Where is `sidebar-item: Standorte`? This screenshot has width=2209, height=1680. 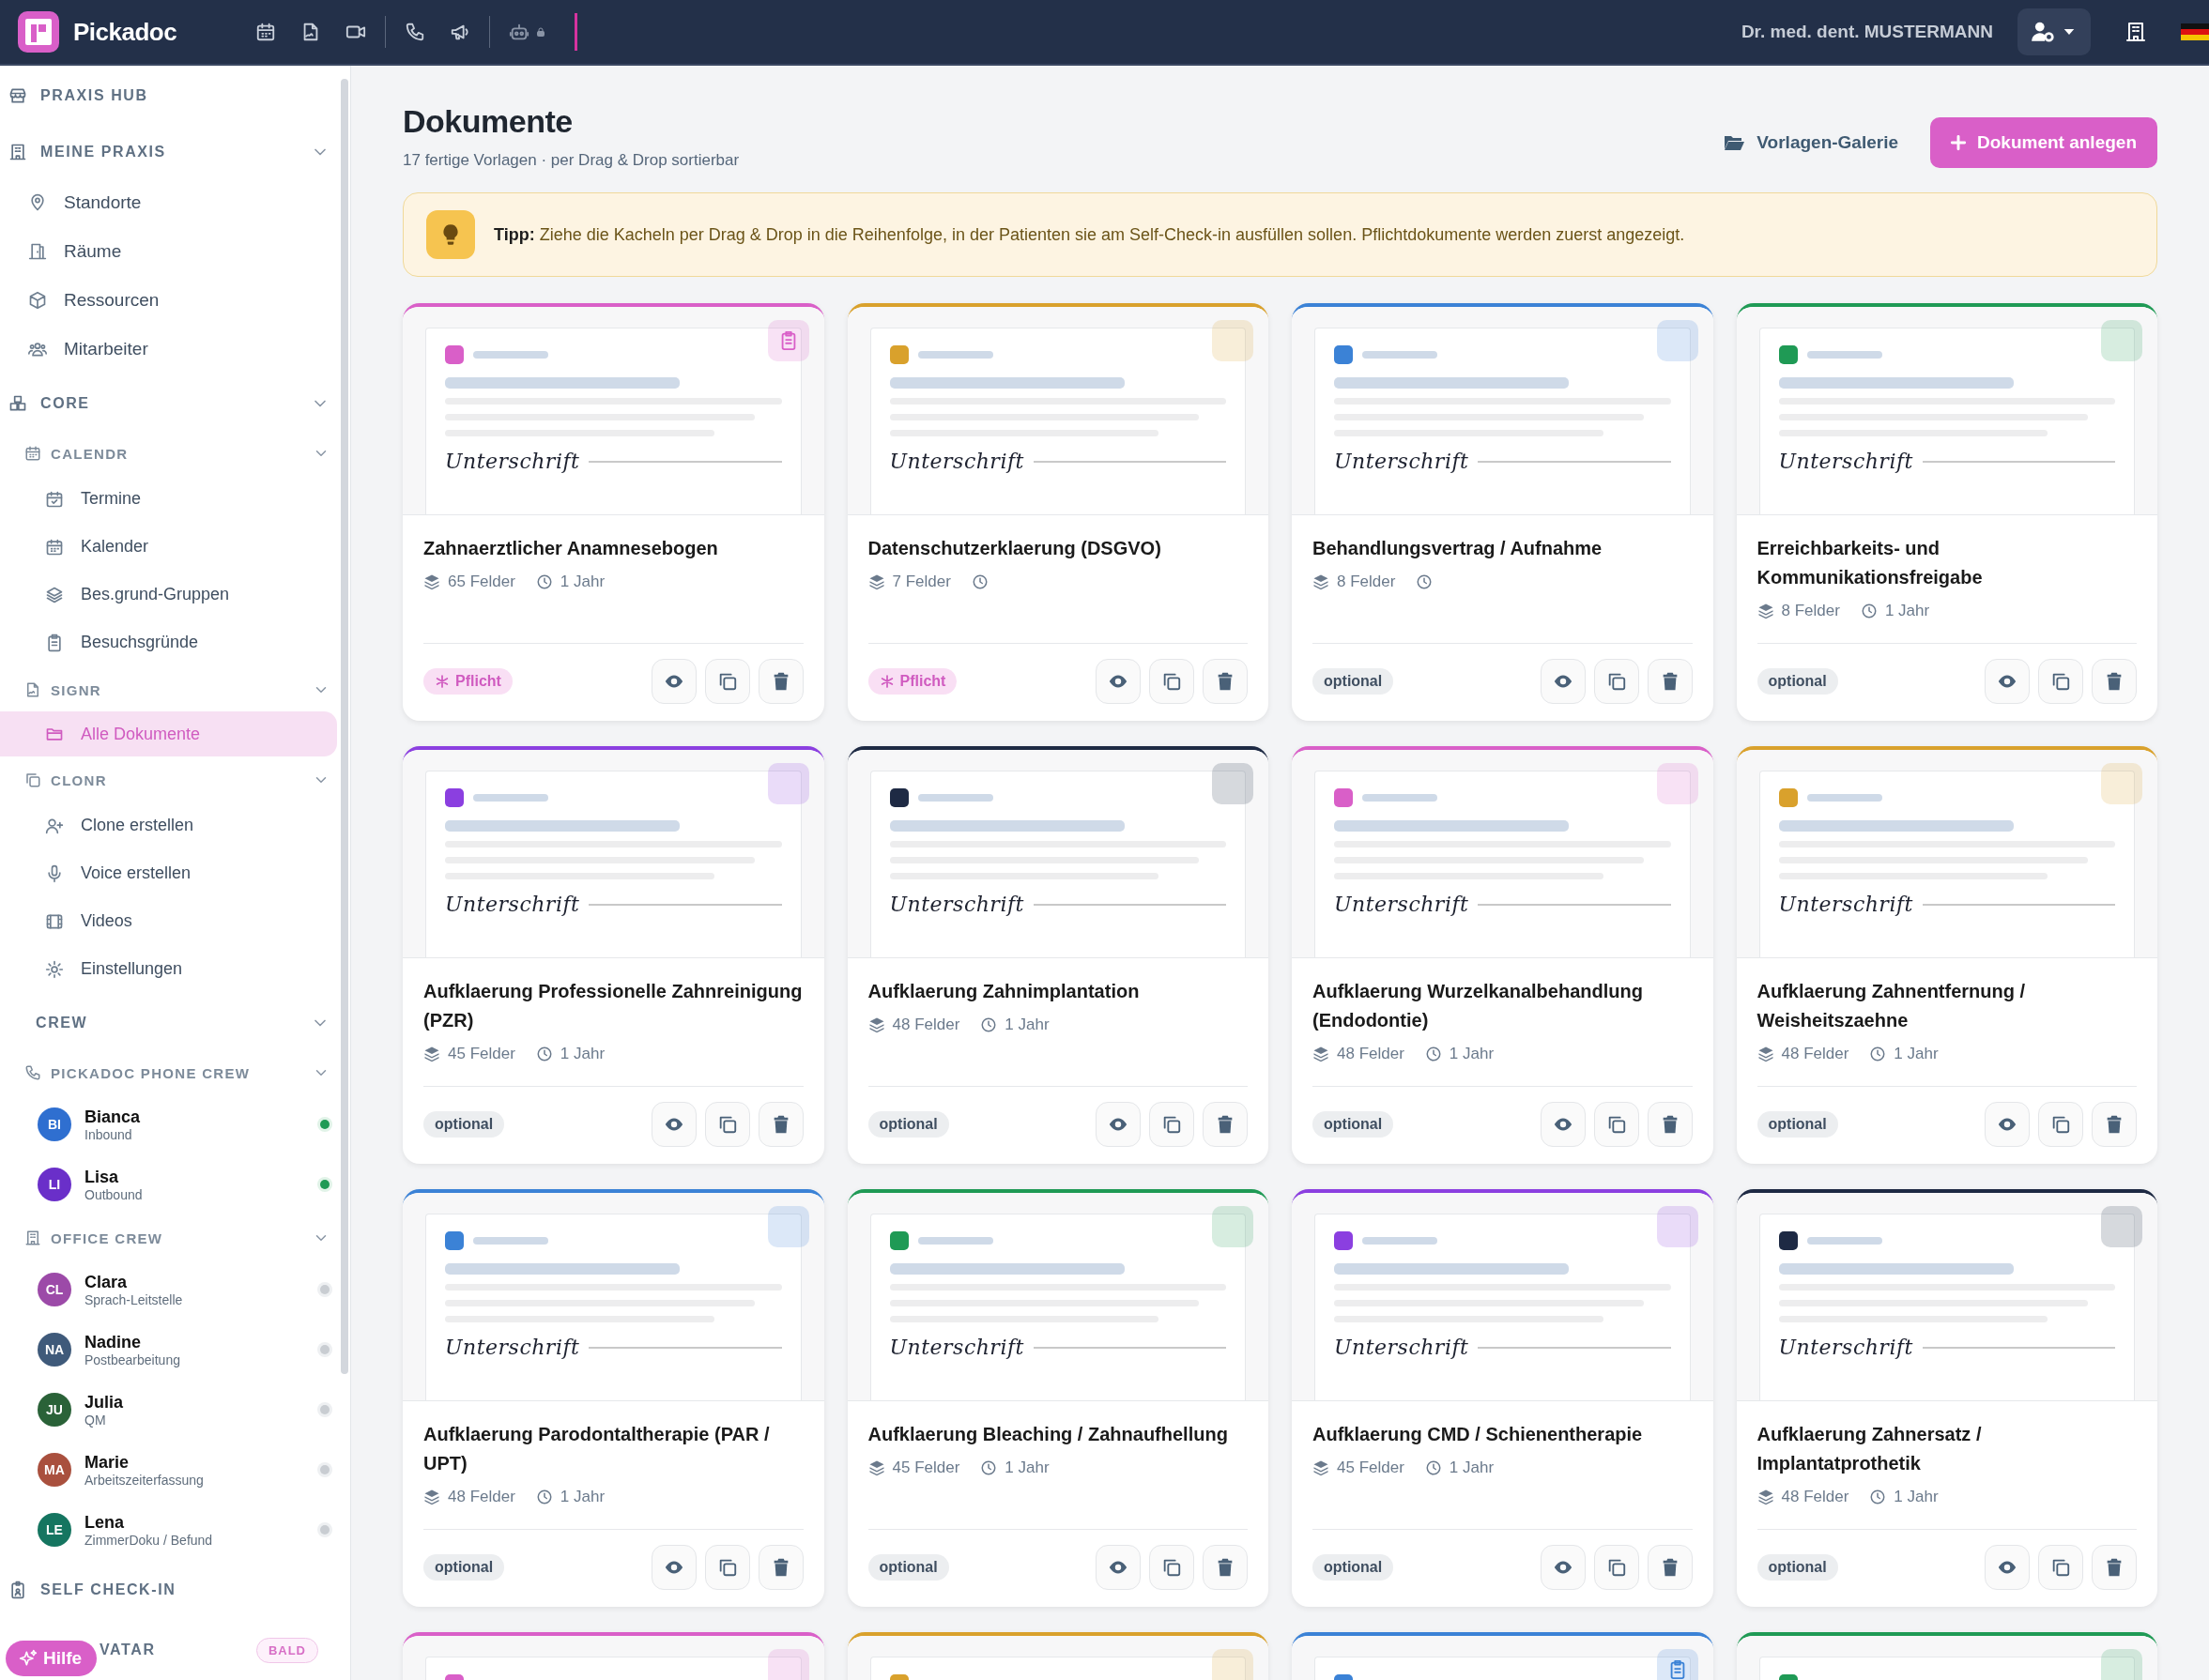
sidebar-item: Standorte is located at coordinates (168, 202).